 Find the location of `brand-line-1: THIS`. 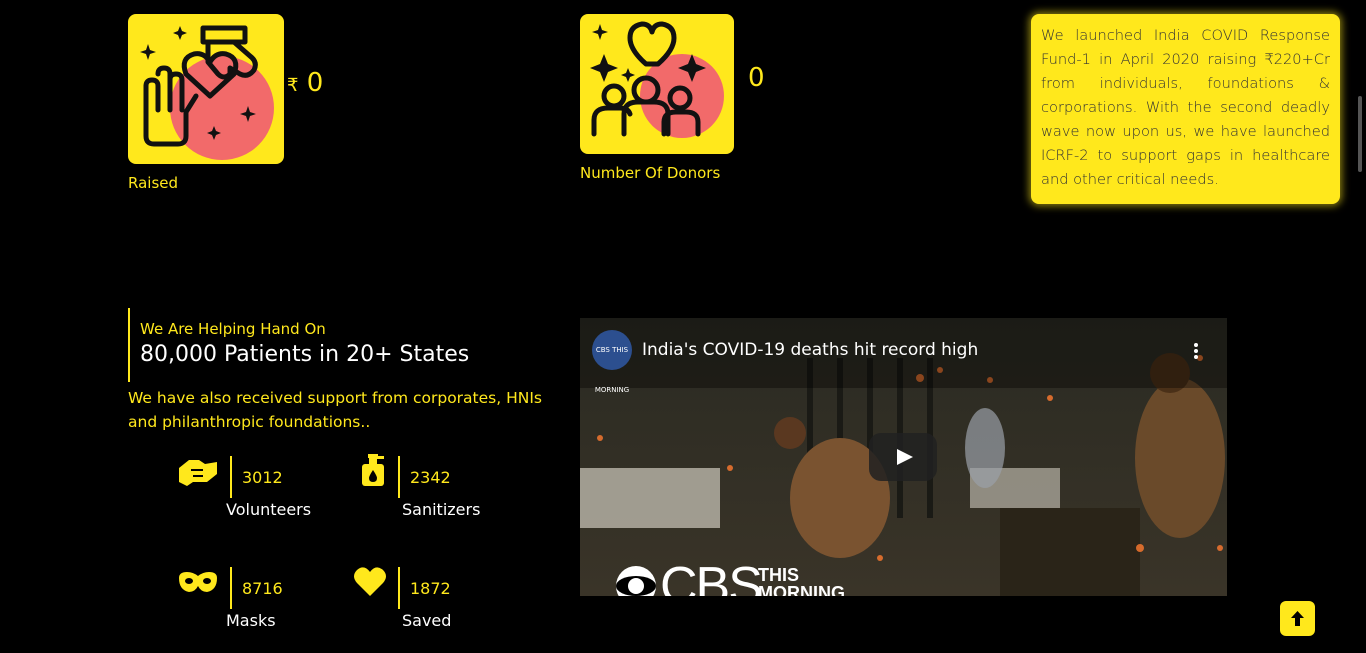

brand-line-1: THIS is located at coordinates (779, 575).